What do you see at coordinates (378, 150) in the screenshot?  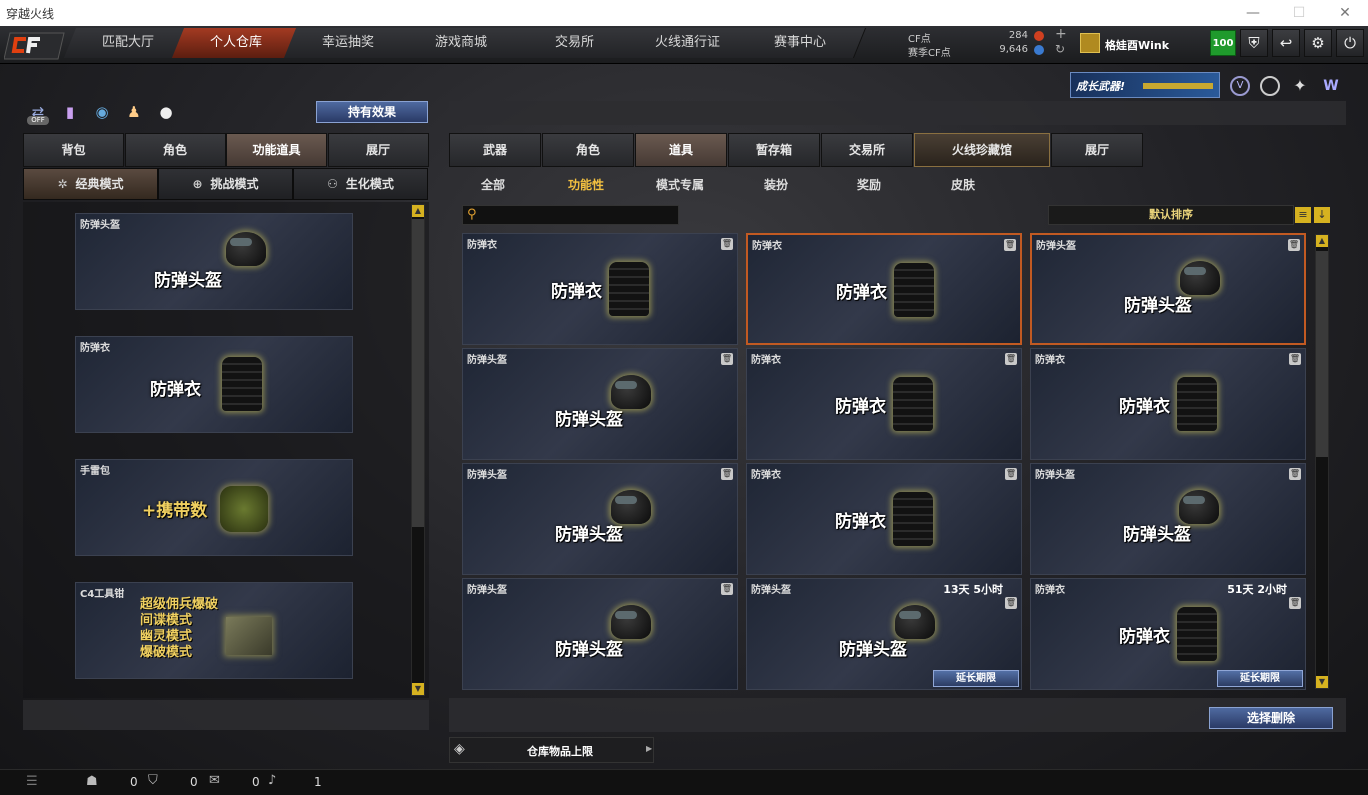 I see `left-tab-4: 展厅` at bounding box center [378, 150].